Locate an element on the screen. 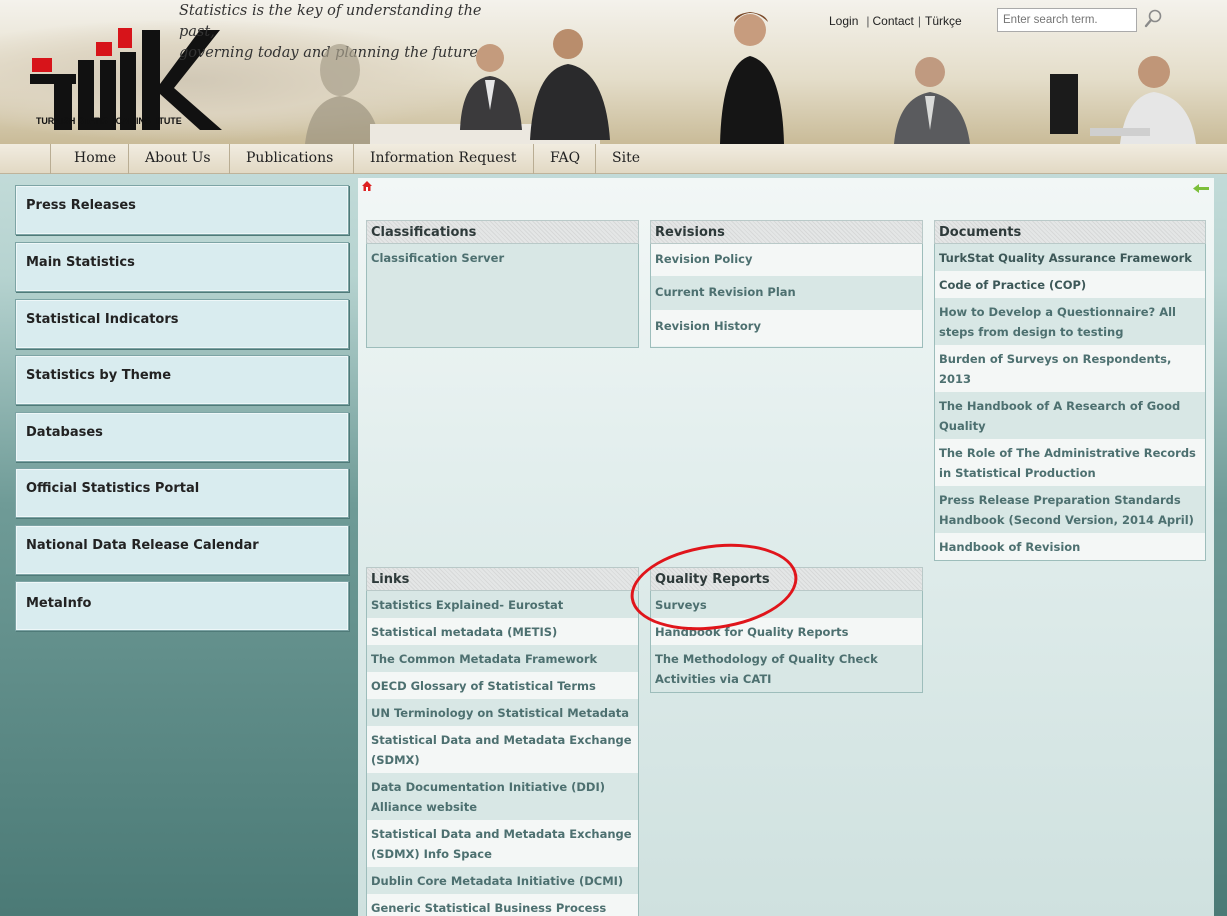 This screenshot has height=916, width=1227. list-item: Dublin Core Metadata Initiative (DCMI) is located at coordinates (502, 880).